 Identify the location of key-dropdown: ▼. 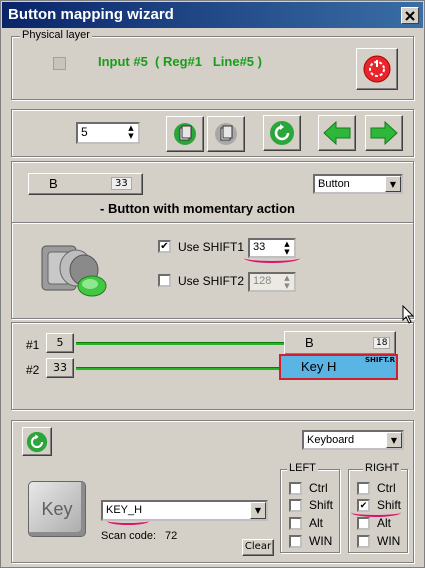
(258, 510).